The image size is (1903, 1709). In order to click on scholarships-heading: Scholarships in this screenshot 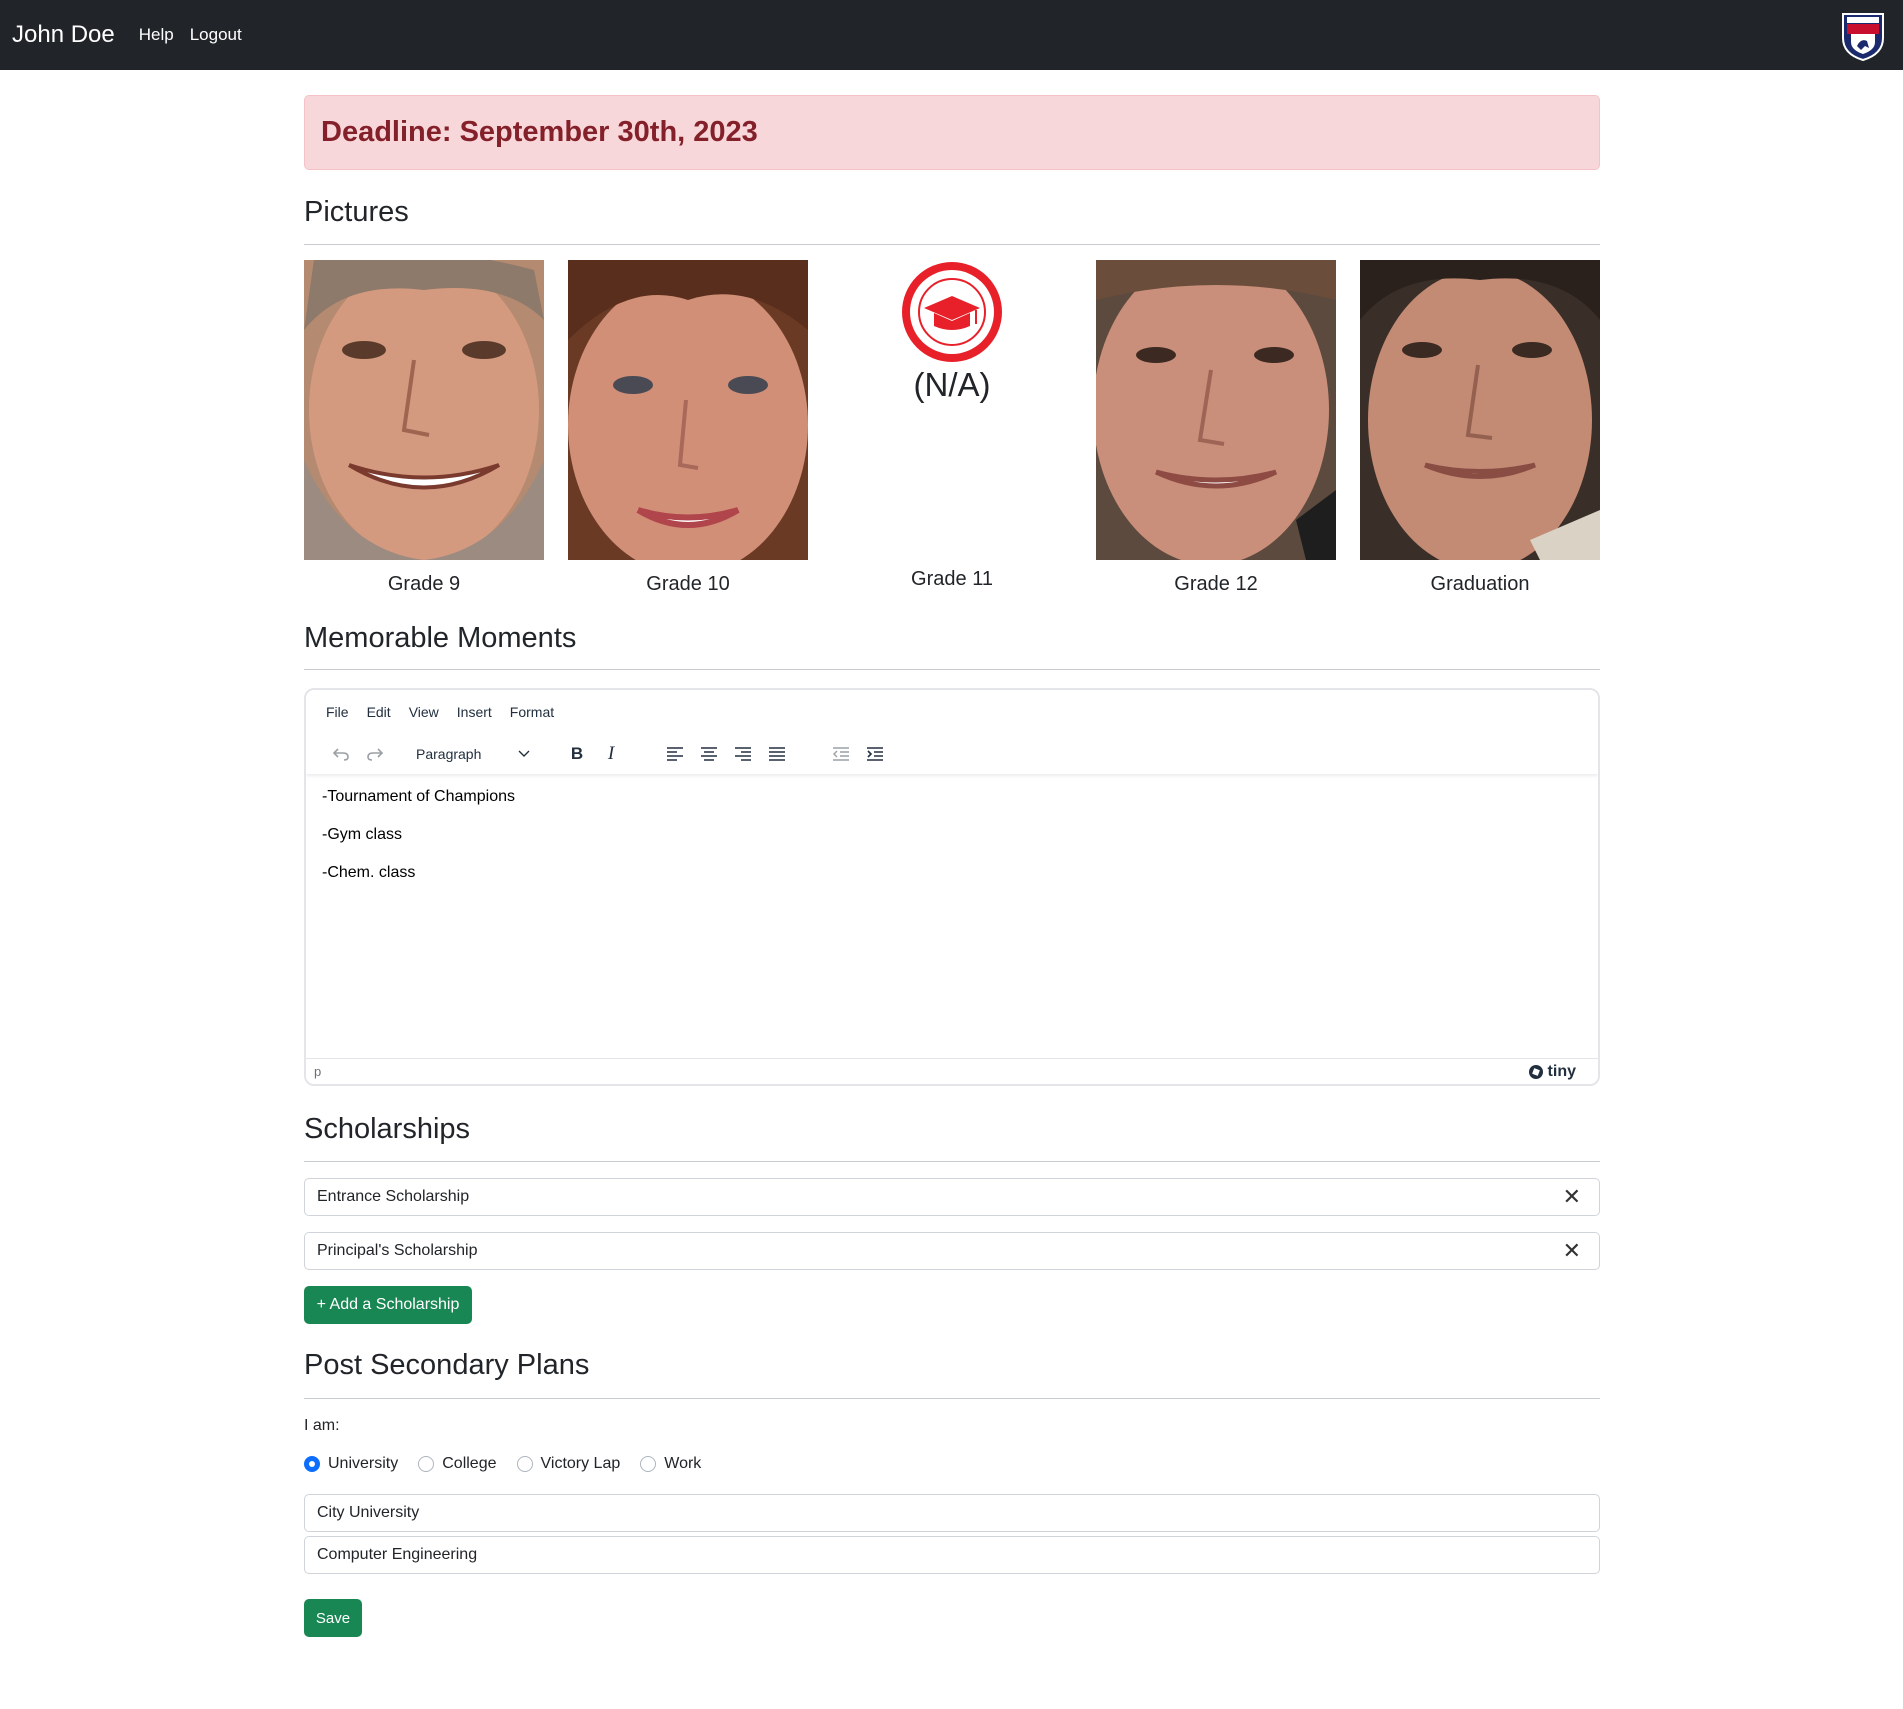, I will do `click(387, 1129)`.